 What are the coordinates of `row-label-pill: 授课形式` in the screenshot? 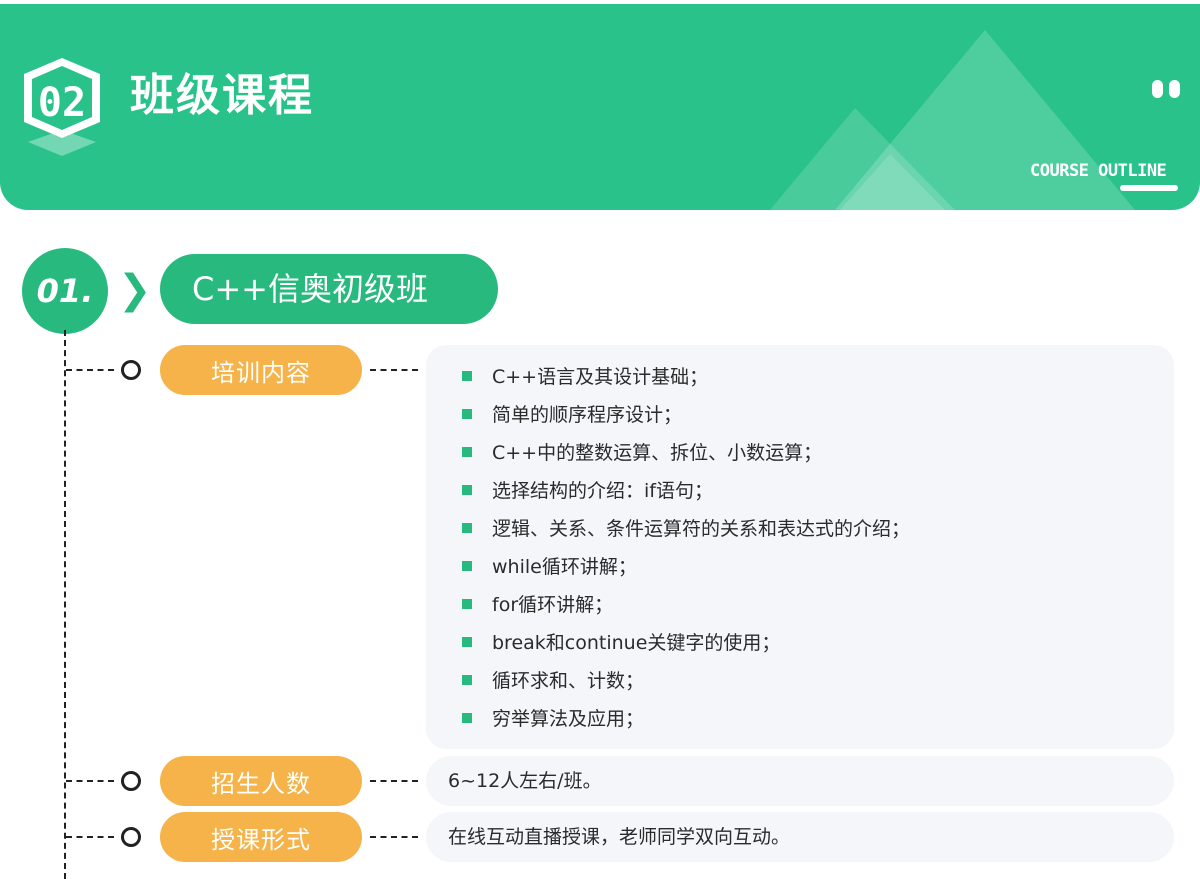 It's located at (261, 837).